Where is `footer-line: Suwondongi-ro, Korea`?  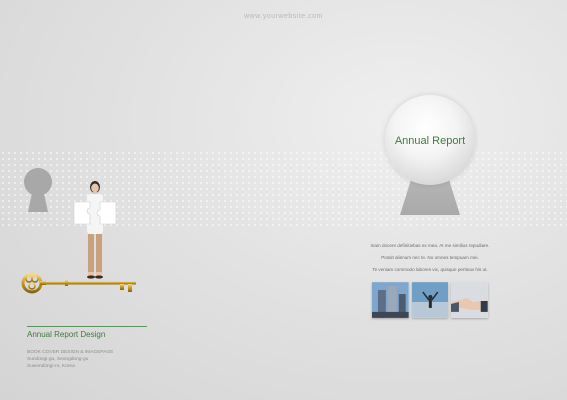
footer-line: Suwondongi-ro, Korea is located at coordinates (51, 366).